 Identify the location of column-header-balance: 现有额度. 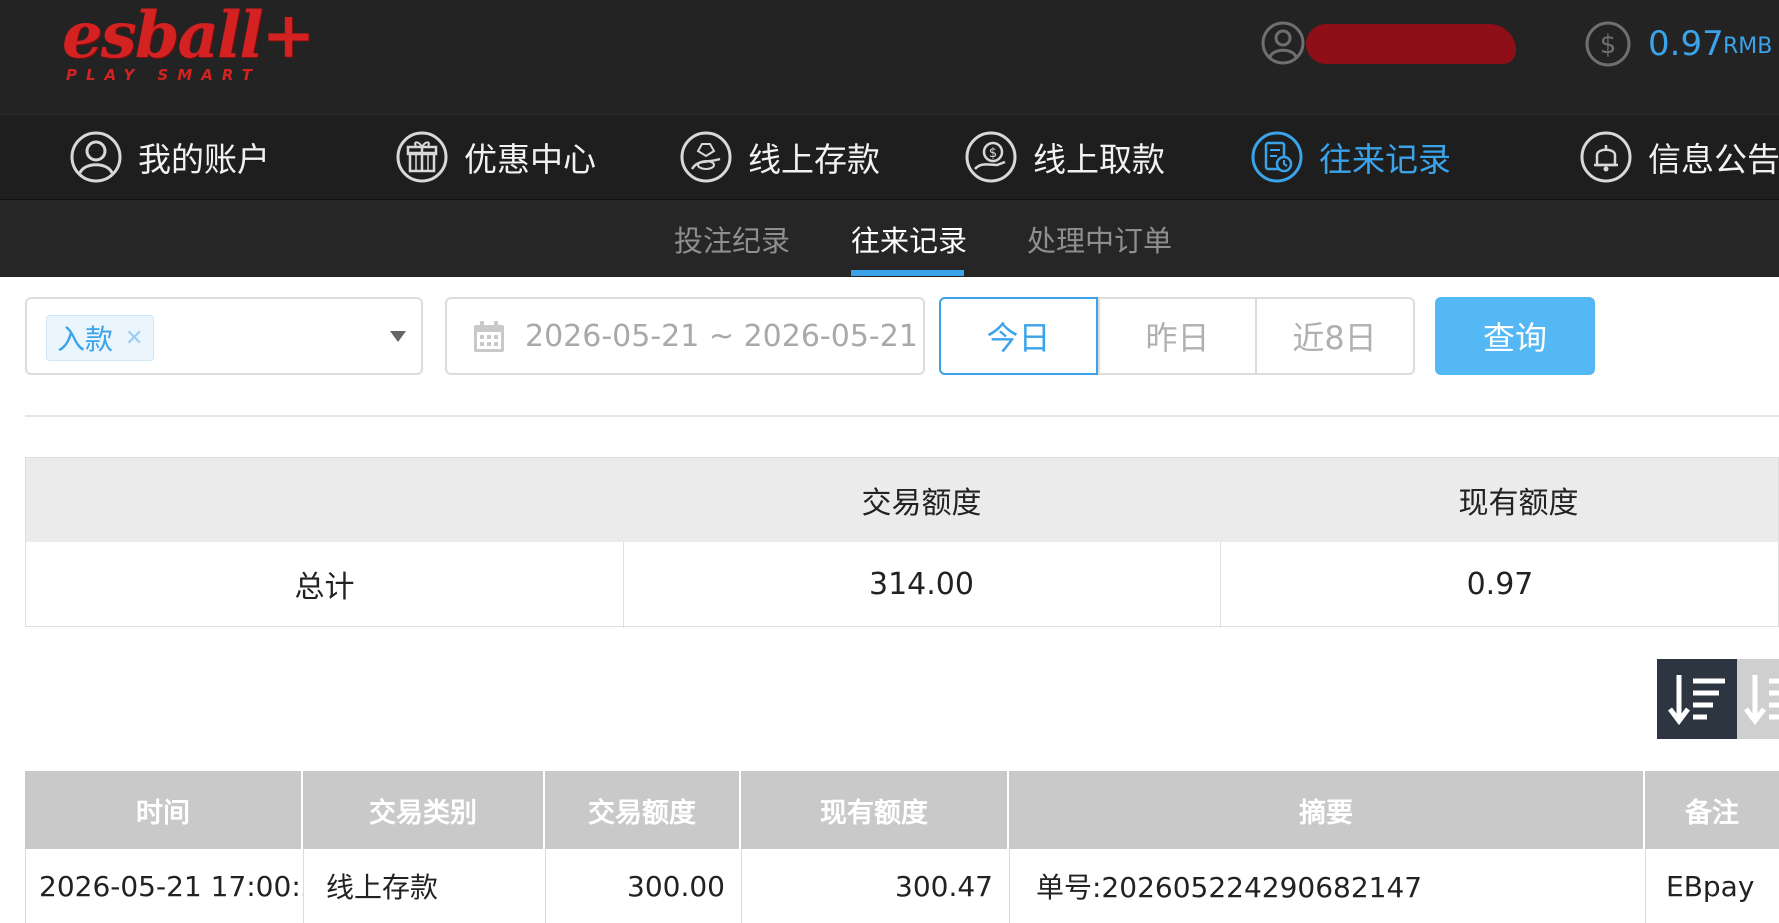
(875, 810).